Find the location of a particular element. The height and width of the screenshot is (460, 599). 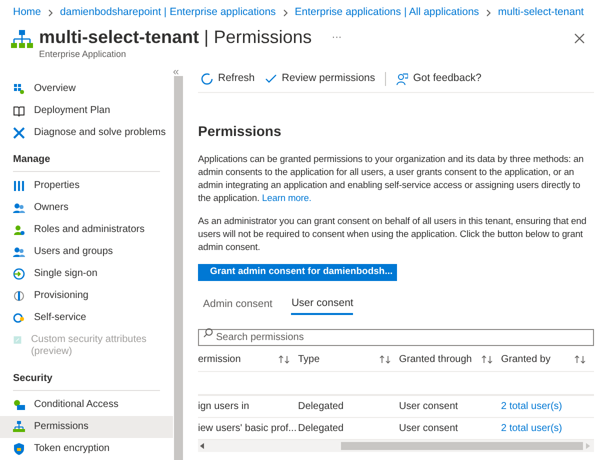

table-cell-text: ign users in is located at coordinates (224, 407).